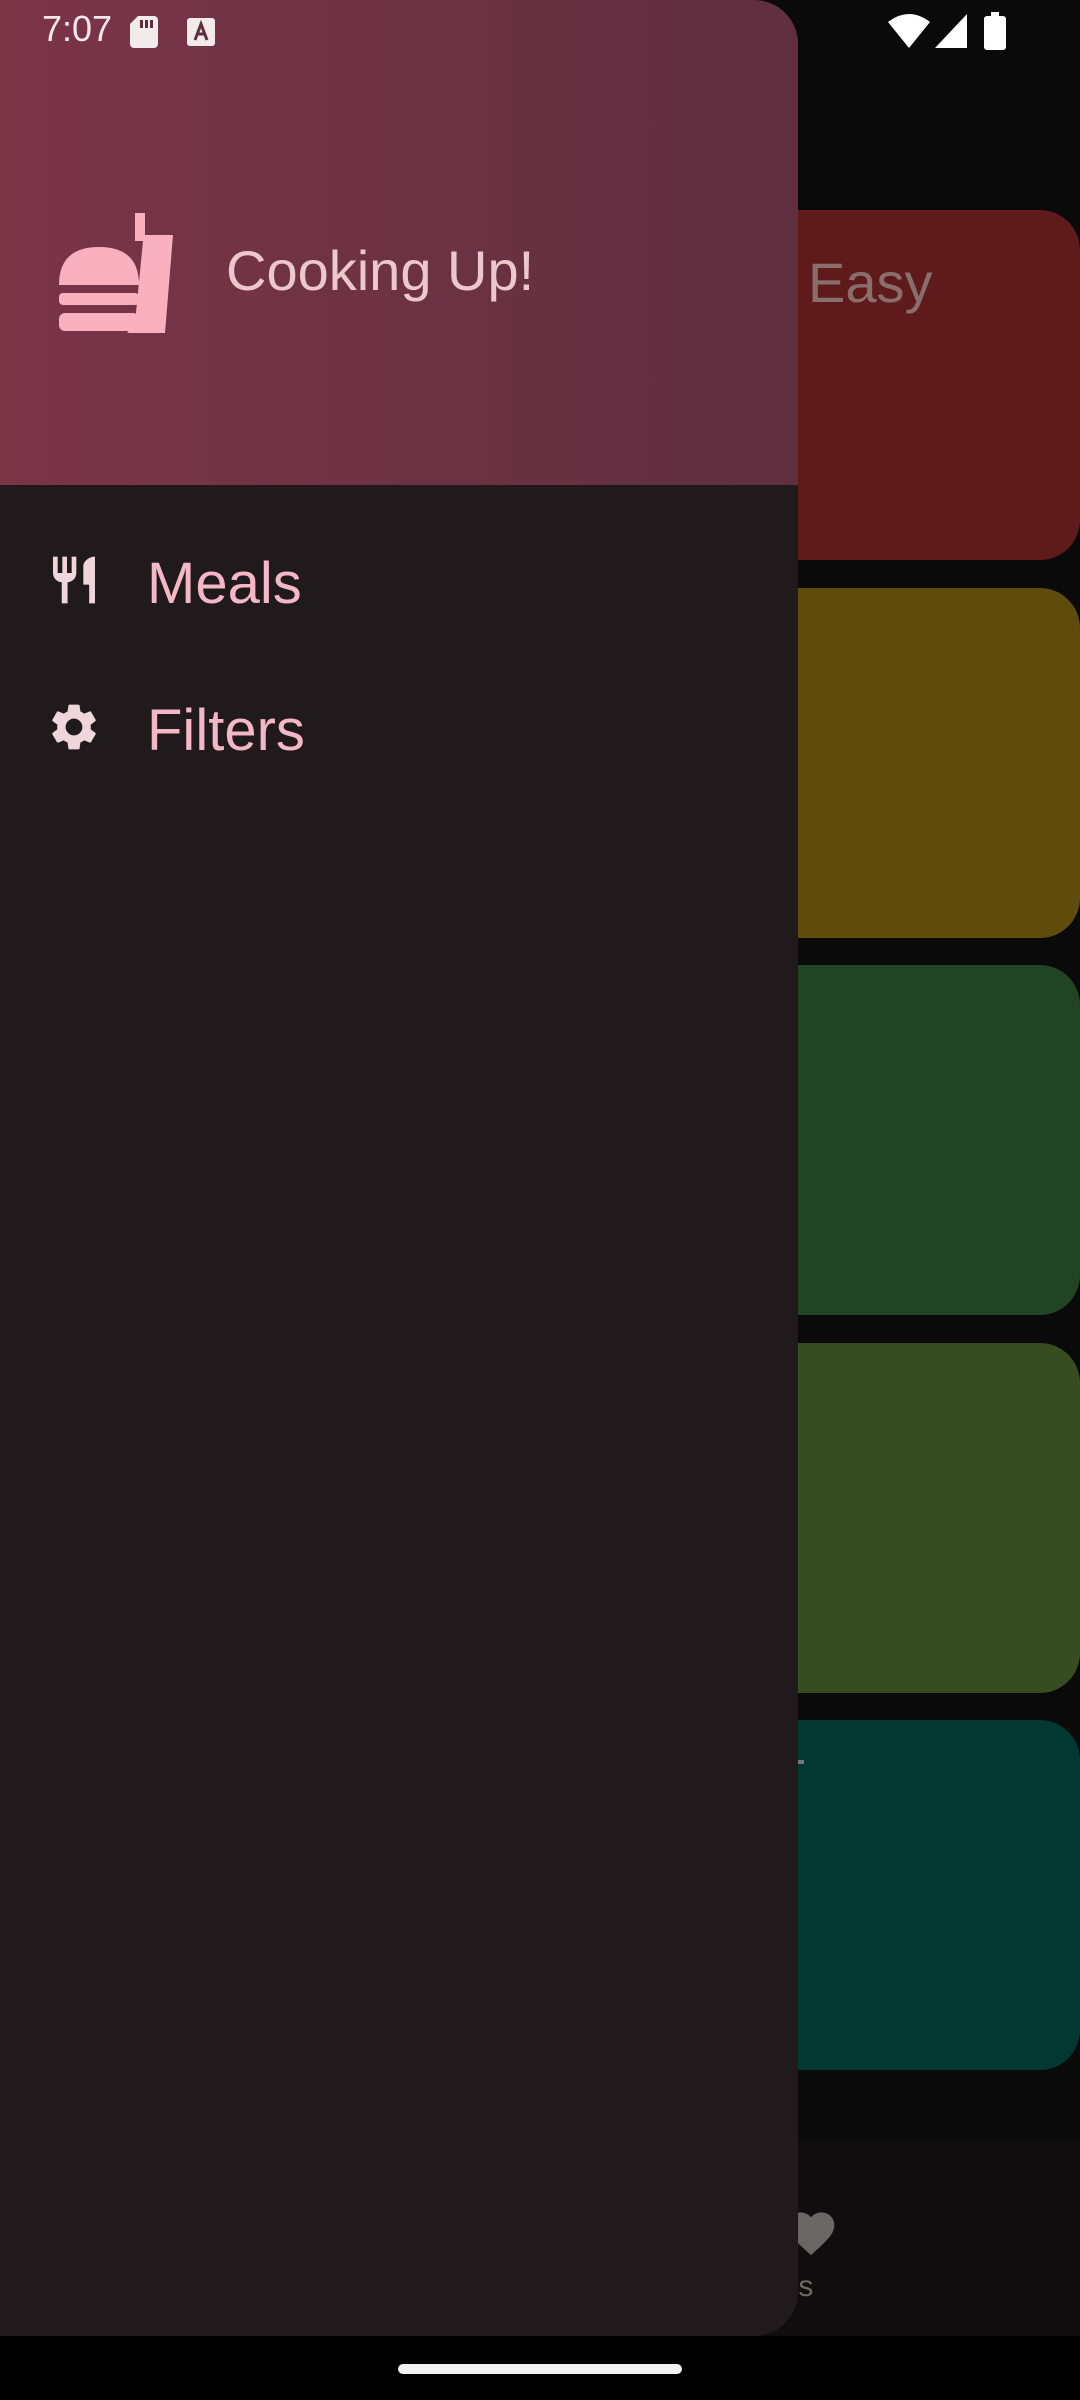  Describe the element at coordinates (380, 270) in the screenshot. I see `drawer-header-title: Cooking Up!` at that location.